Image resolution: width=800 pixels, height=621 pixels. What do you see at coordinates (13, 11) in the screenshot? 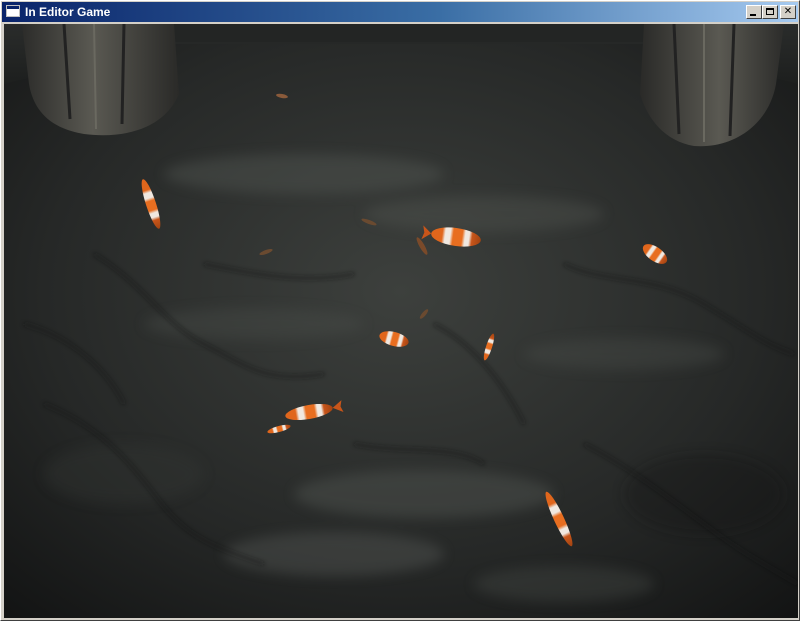
I see `app-window-icon` at bounding box center [13, 11].